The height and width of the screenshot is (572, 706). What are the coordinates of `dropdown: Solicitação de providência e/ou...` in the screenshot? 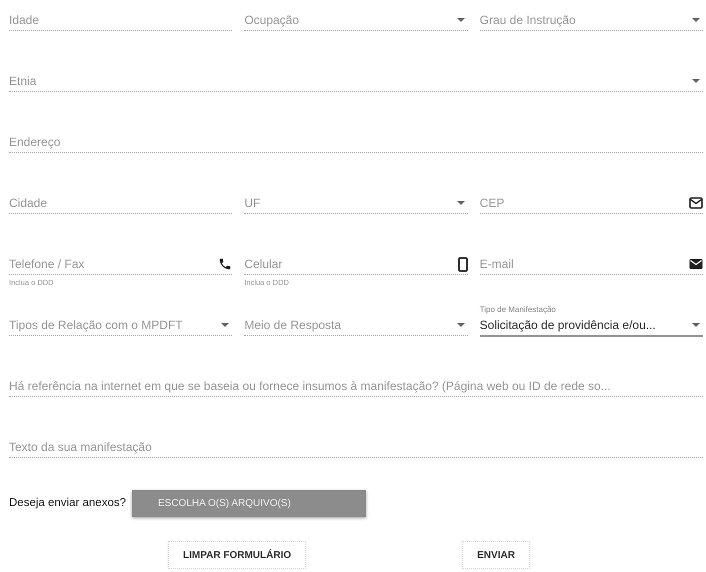 It's located at (591, 326).